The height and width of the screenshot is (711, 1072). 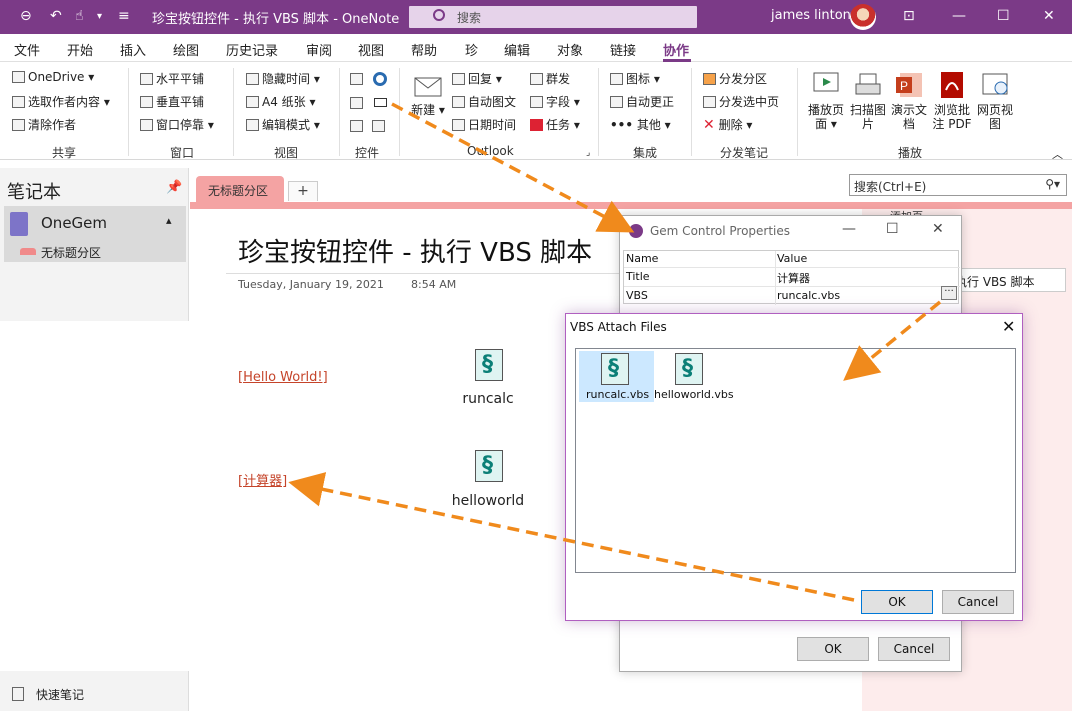 I want to click on autocorrect-icon, so click(x=616, y=102).